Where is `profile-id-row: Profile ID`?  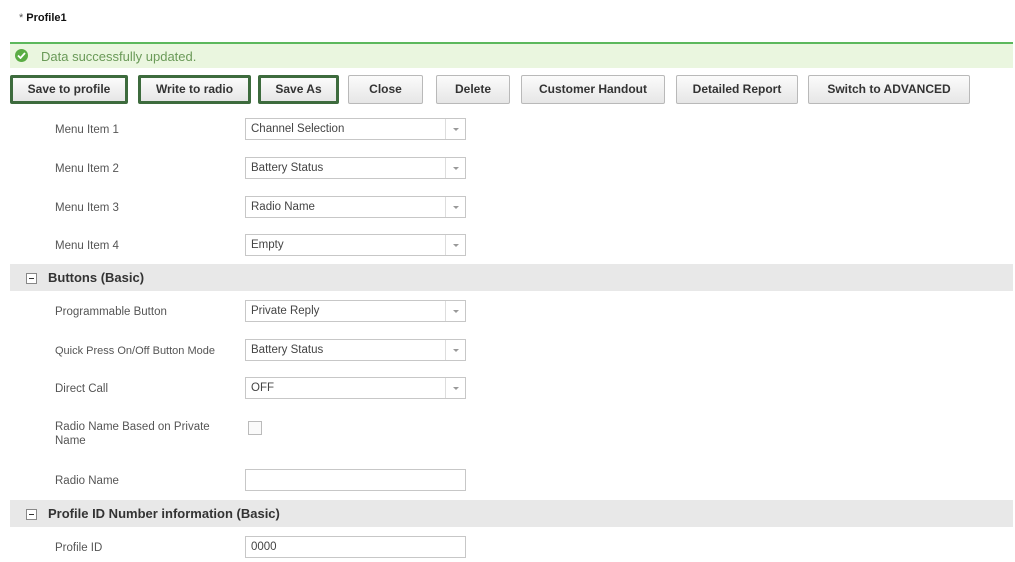
profile-id-row: Profile ID is located at coordinates (507, 548).